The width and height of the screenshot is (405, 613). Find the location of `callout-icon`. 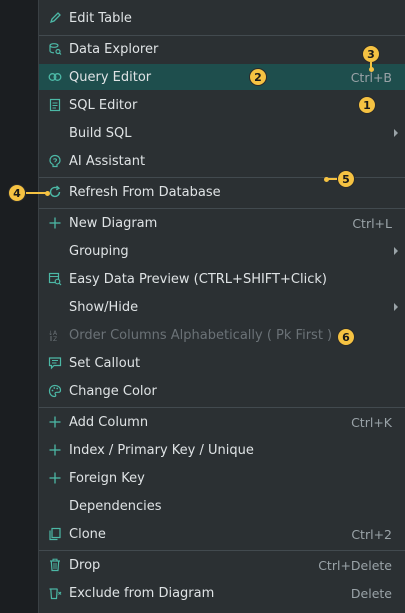

callout-icon is located at coordinates (55, 363).